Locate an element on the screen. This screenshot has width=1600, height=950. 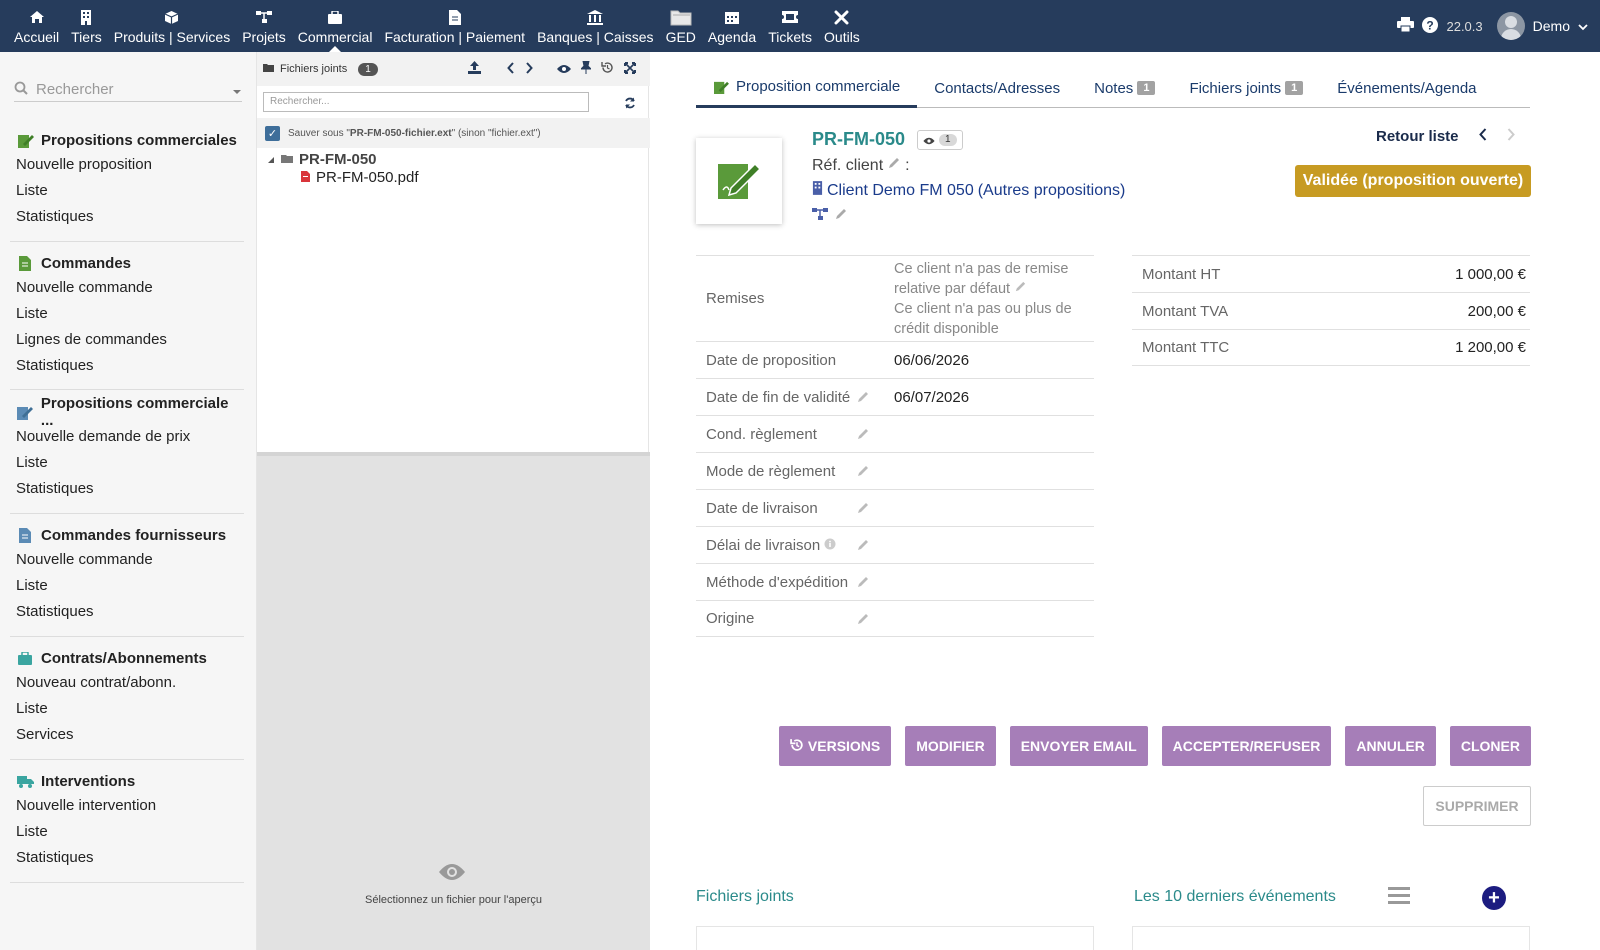
other-proposals-link: (Autres propositions) is located at coordinates (1052, 191).